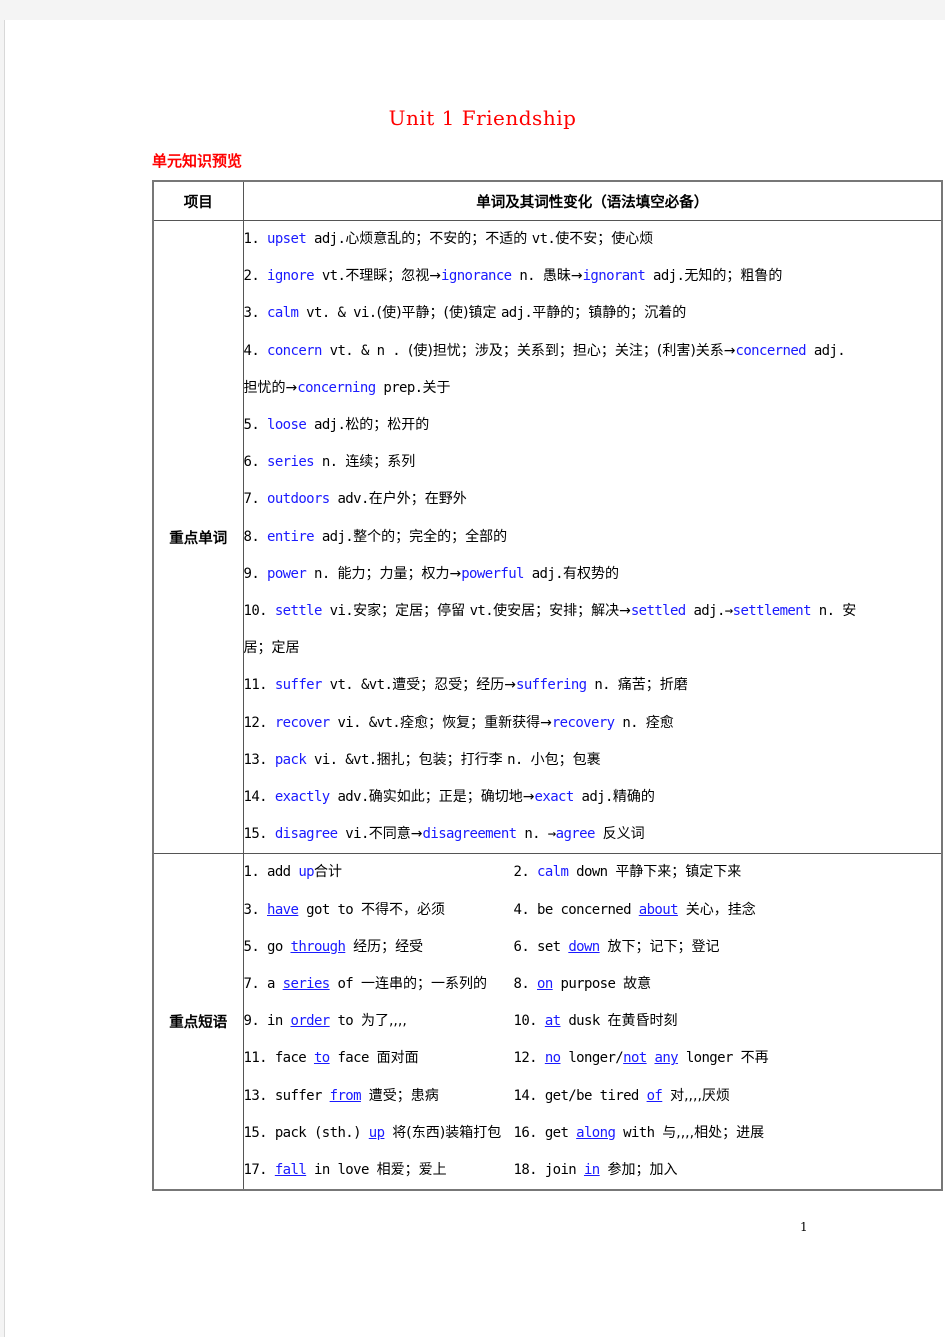 The width and height of the screenshot is (945, 1337). Describe the element at coordinates (198, 537) in the screenshot. I see `row-label-words: 重点单词` at that location.